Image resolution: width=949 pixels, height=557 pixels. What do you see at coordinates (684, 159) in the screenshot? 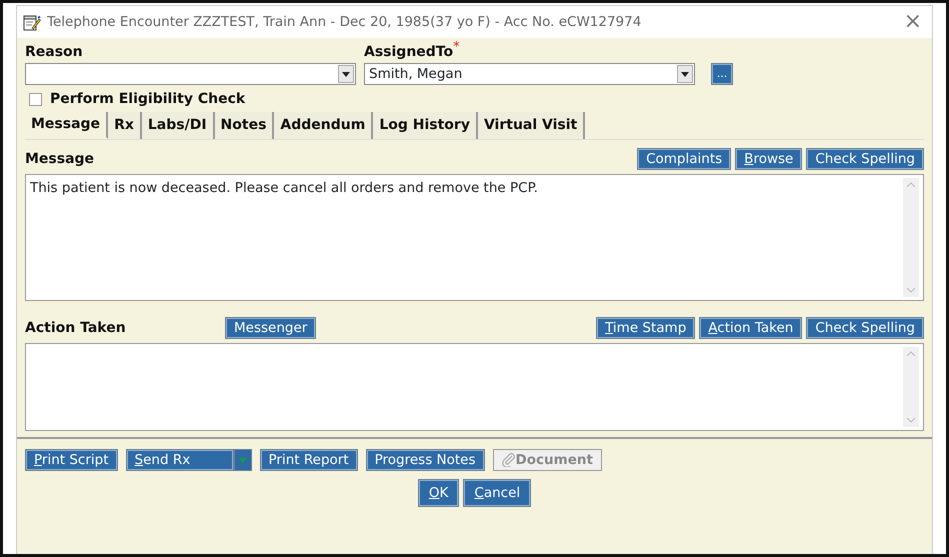
I see `toolbar-button: Complaints` at bounding box center [684, 159].